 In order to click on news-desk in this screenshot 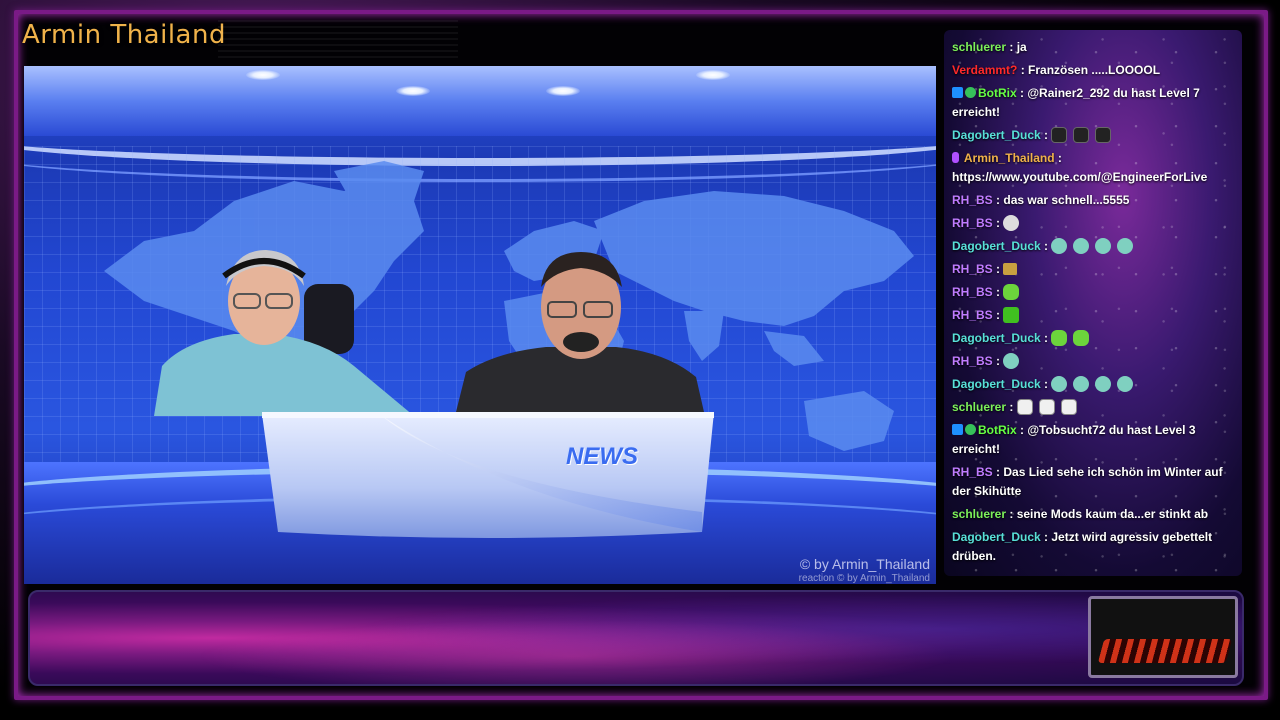, I will do `click(488, 475)`.